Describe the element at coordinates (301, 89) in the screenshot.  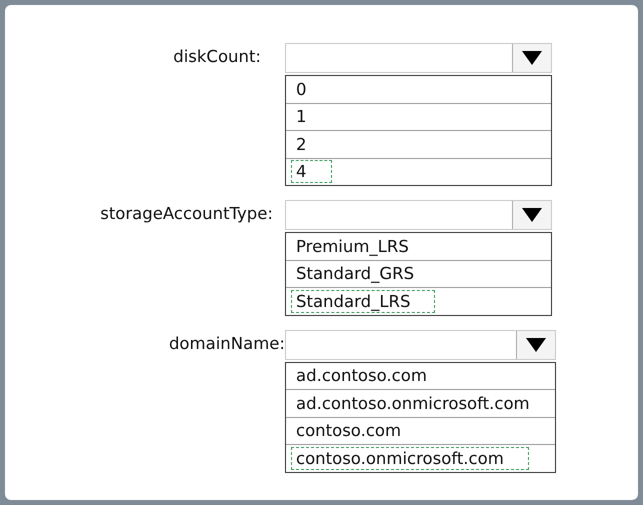
I see `option-item: 0` at that location.